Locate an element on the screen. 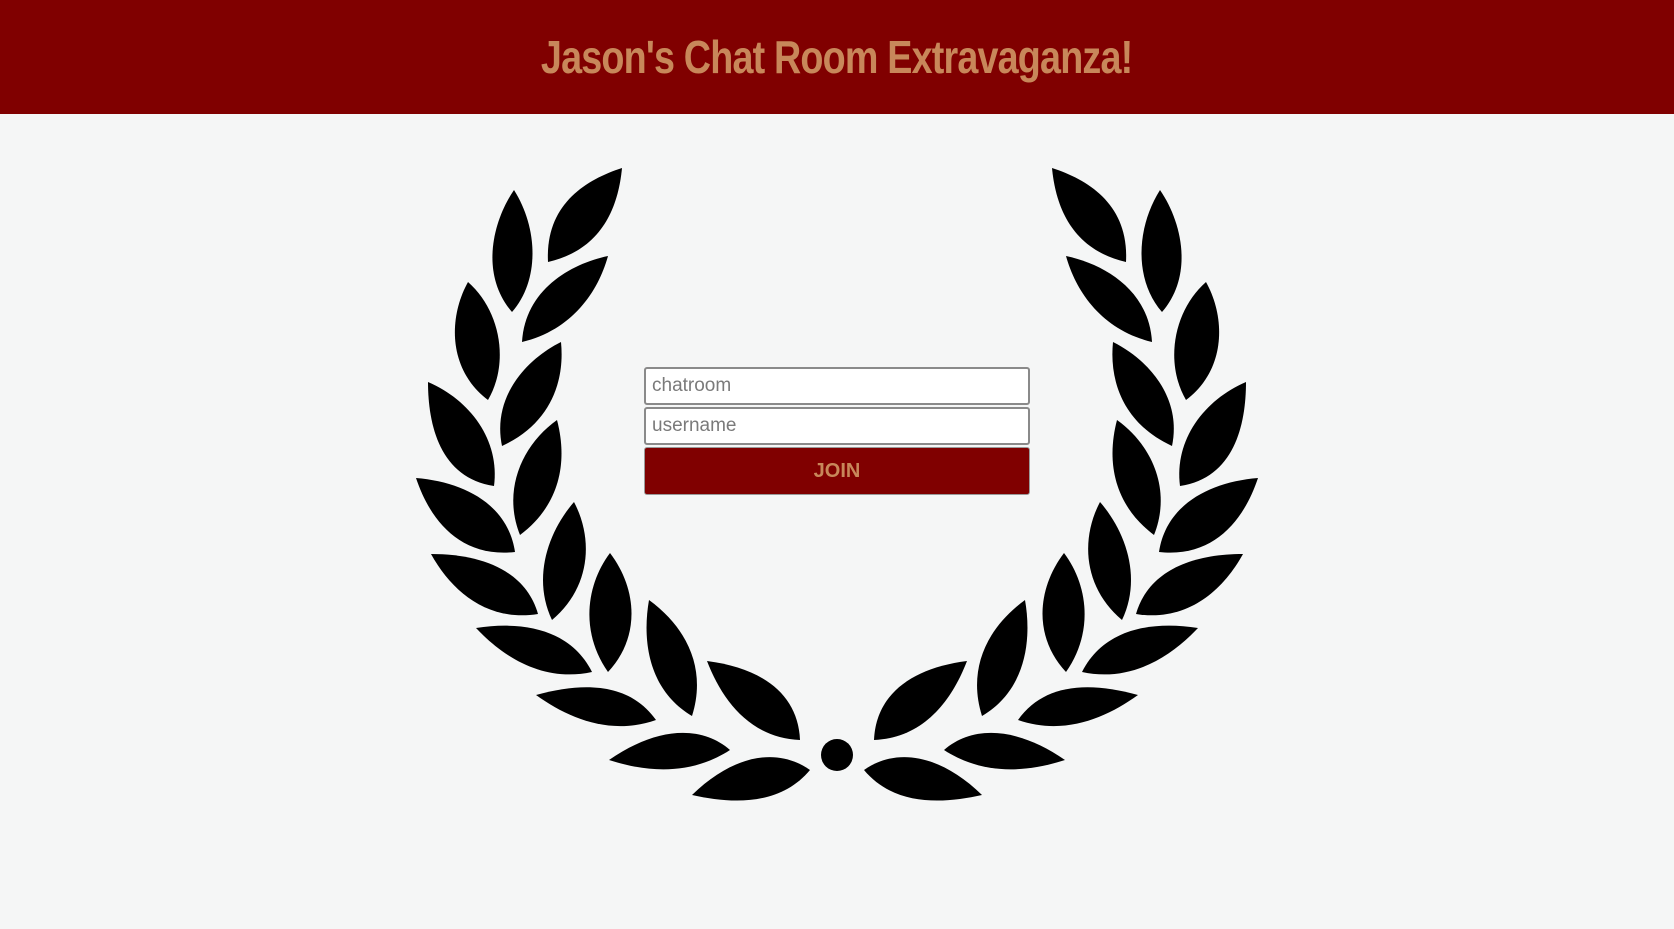 The height and width of the screenshot is (929, 1674). join-button: JOIN is located at coordinates (837, 471).